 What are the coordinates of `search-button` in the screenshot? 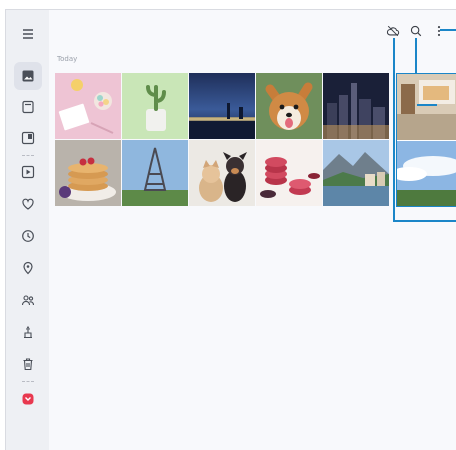 It's located at (416, 31).